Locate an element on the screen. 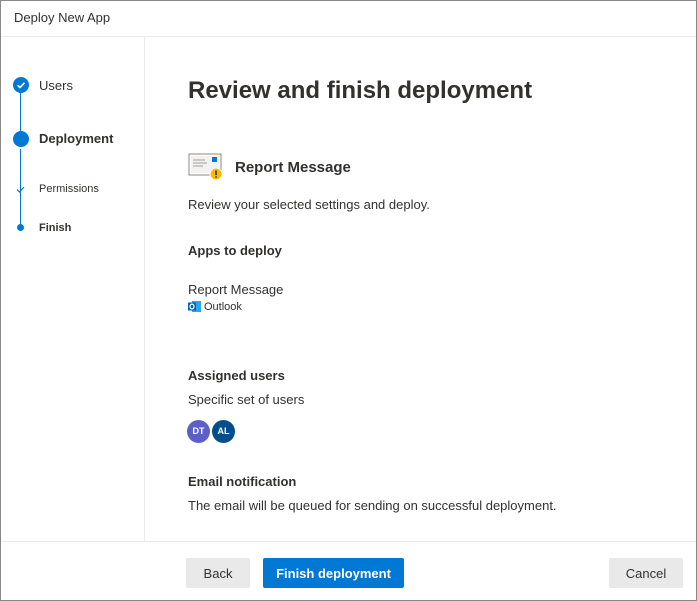  dialog-title: Deploy New App is located at coordinates (62, 17).